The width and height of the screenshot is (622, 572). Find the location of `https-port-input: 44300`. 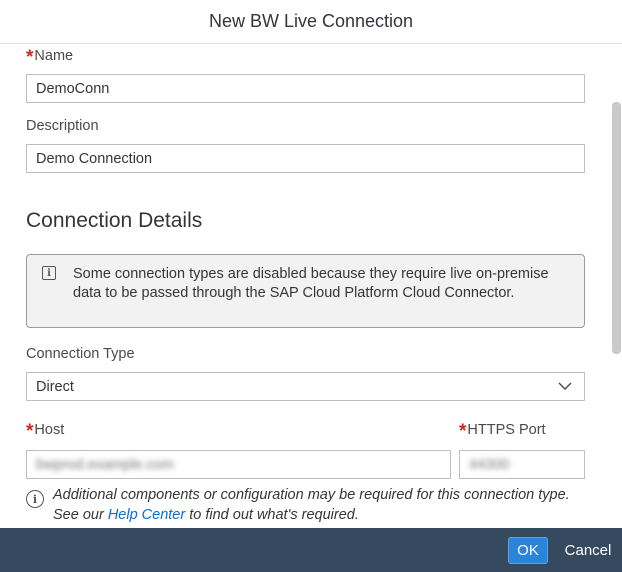

https-port-input: 44300 is located at coordinates (522, 464).